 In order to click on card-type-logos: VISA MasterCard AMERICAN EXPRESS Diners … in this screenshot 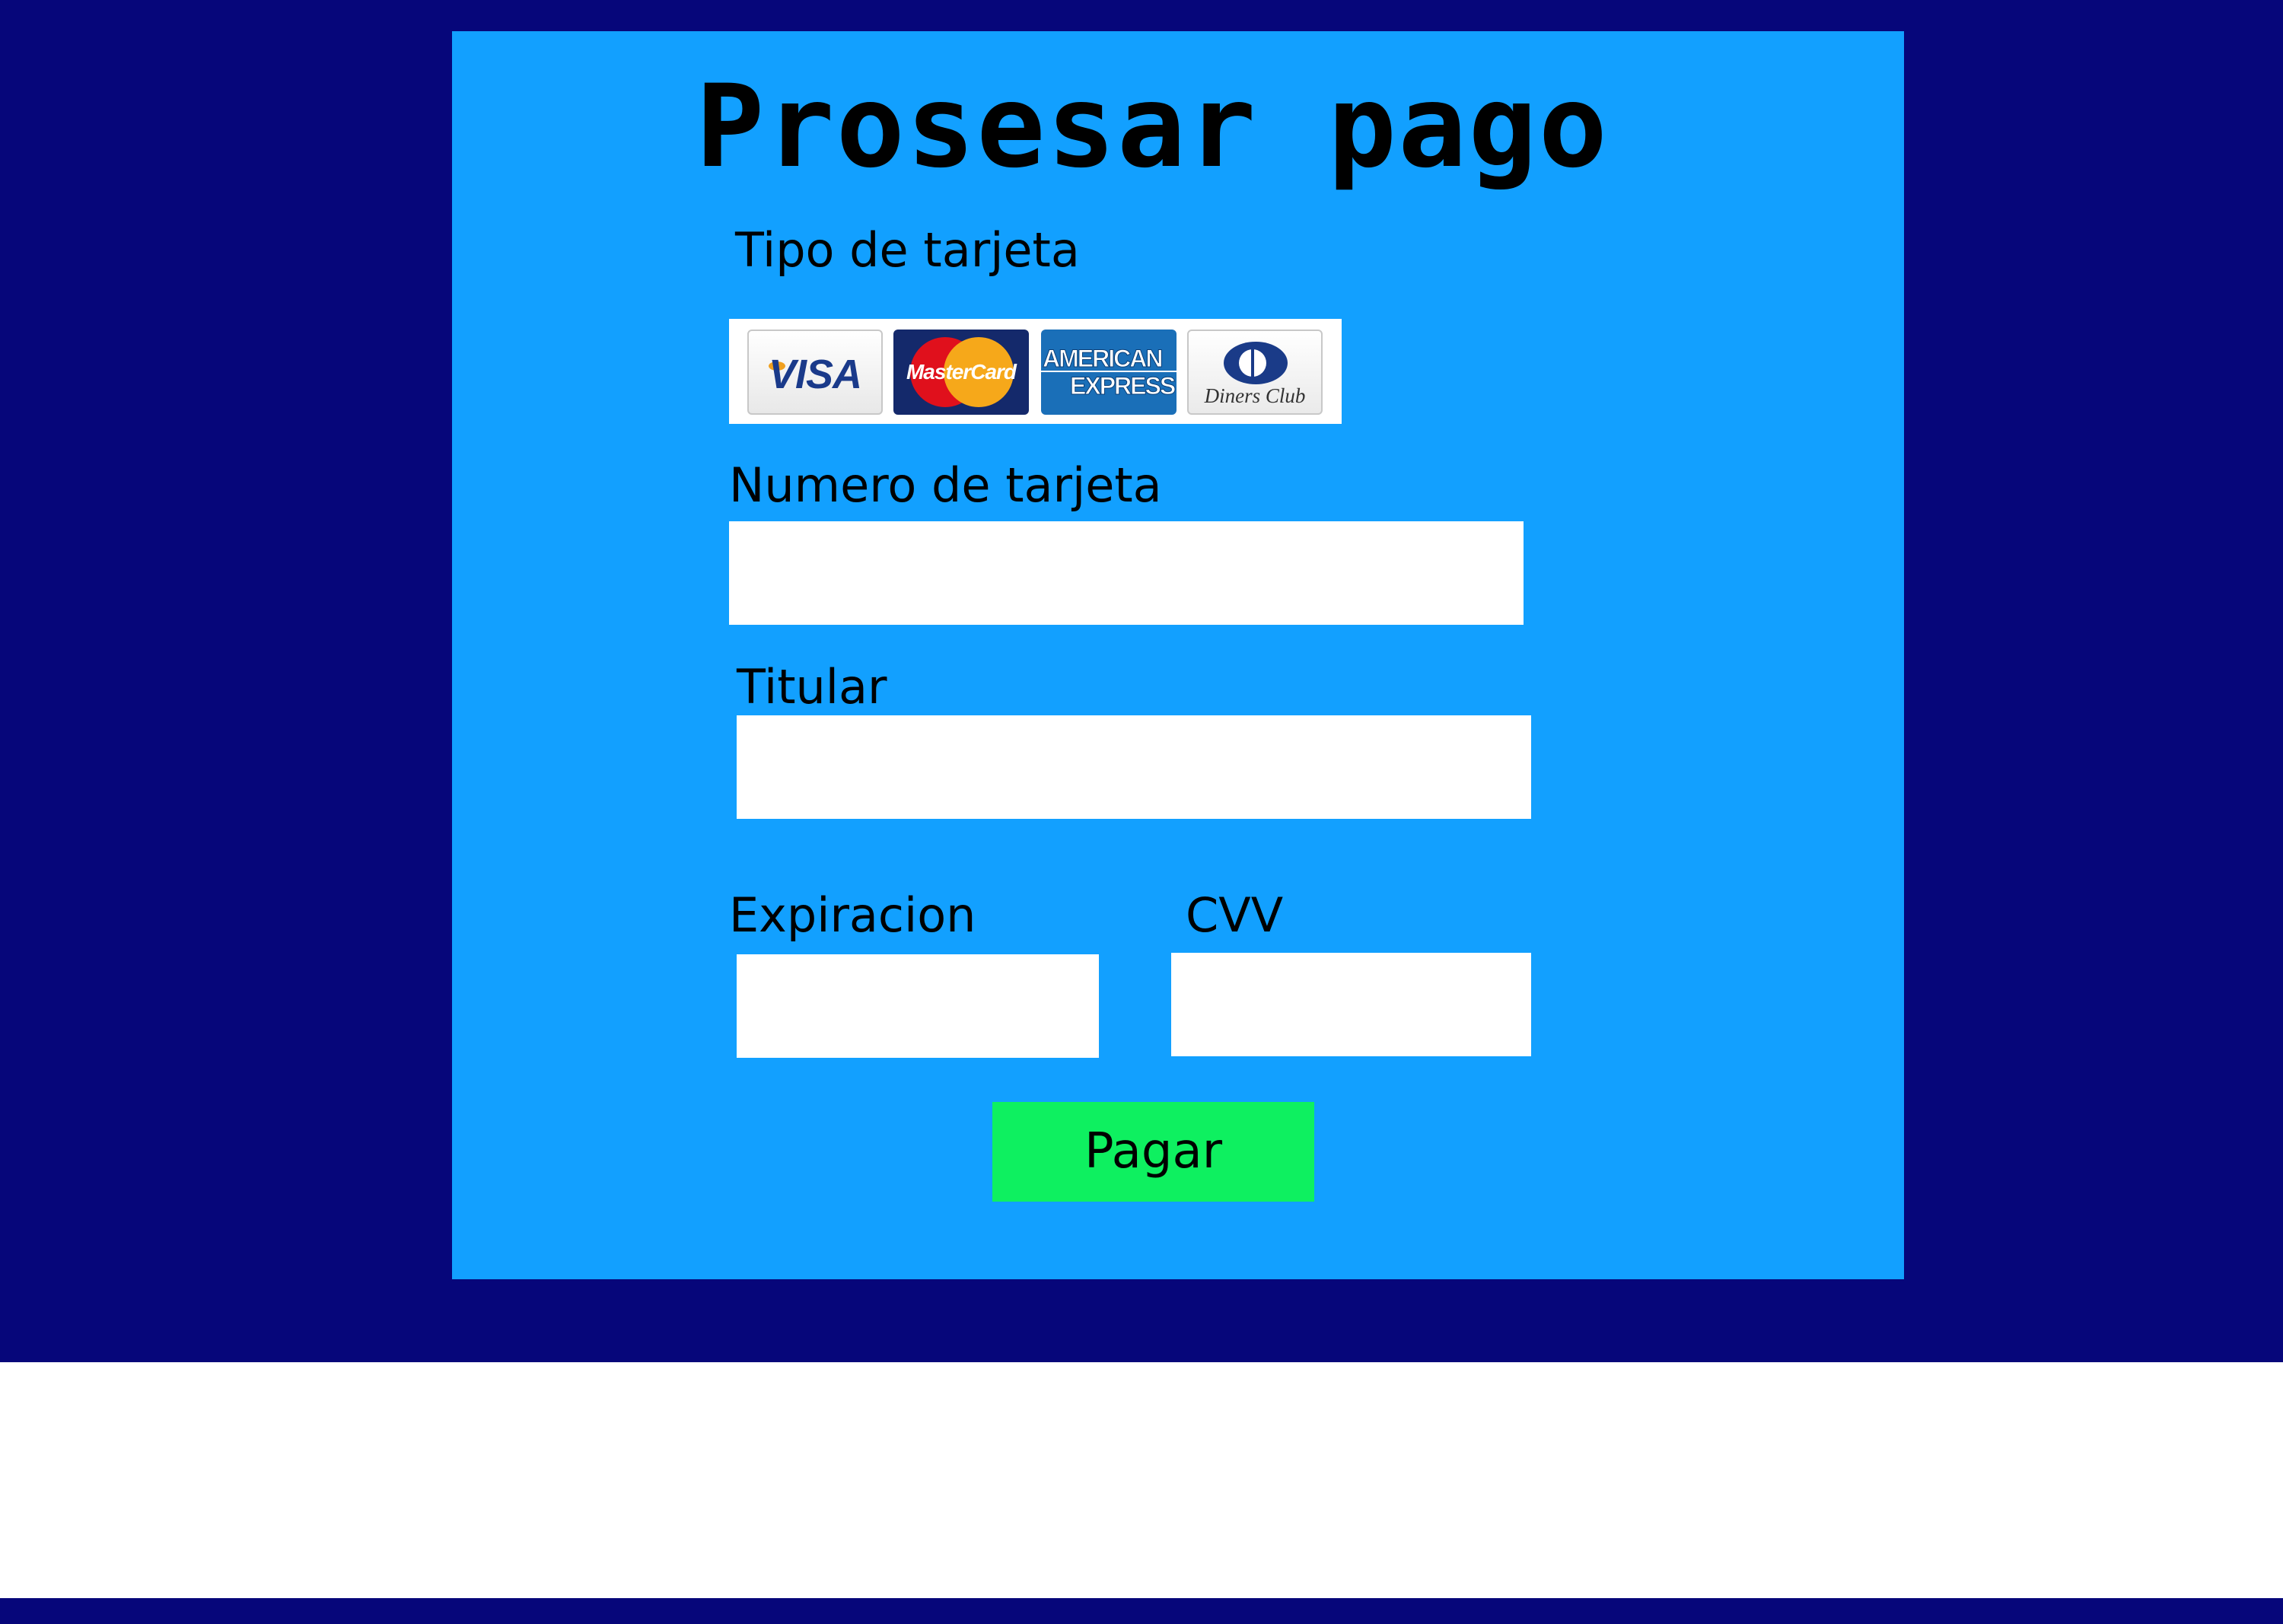, I will do `click(1035, 371)`.